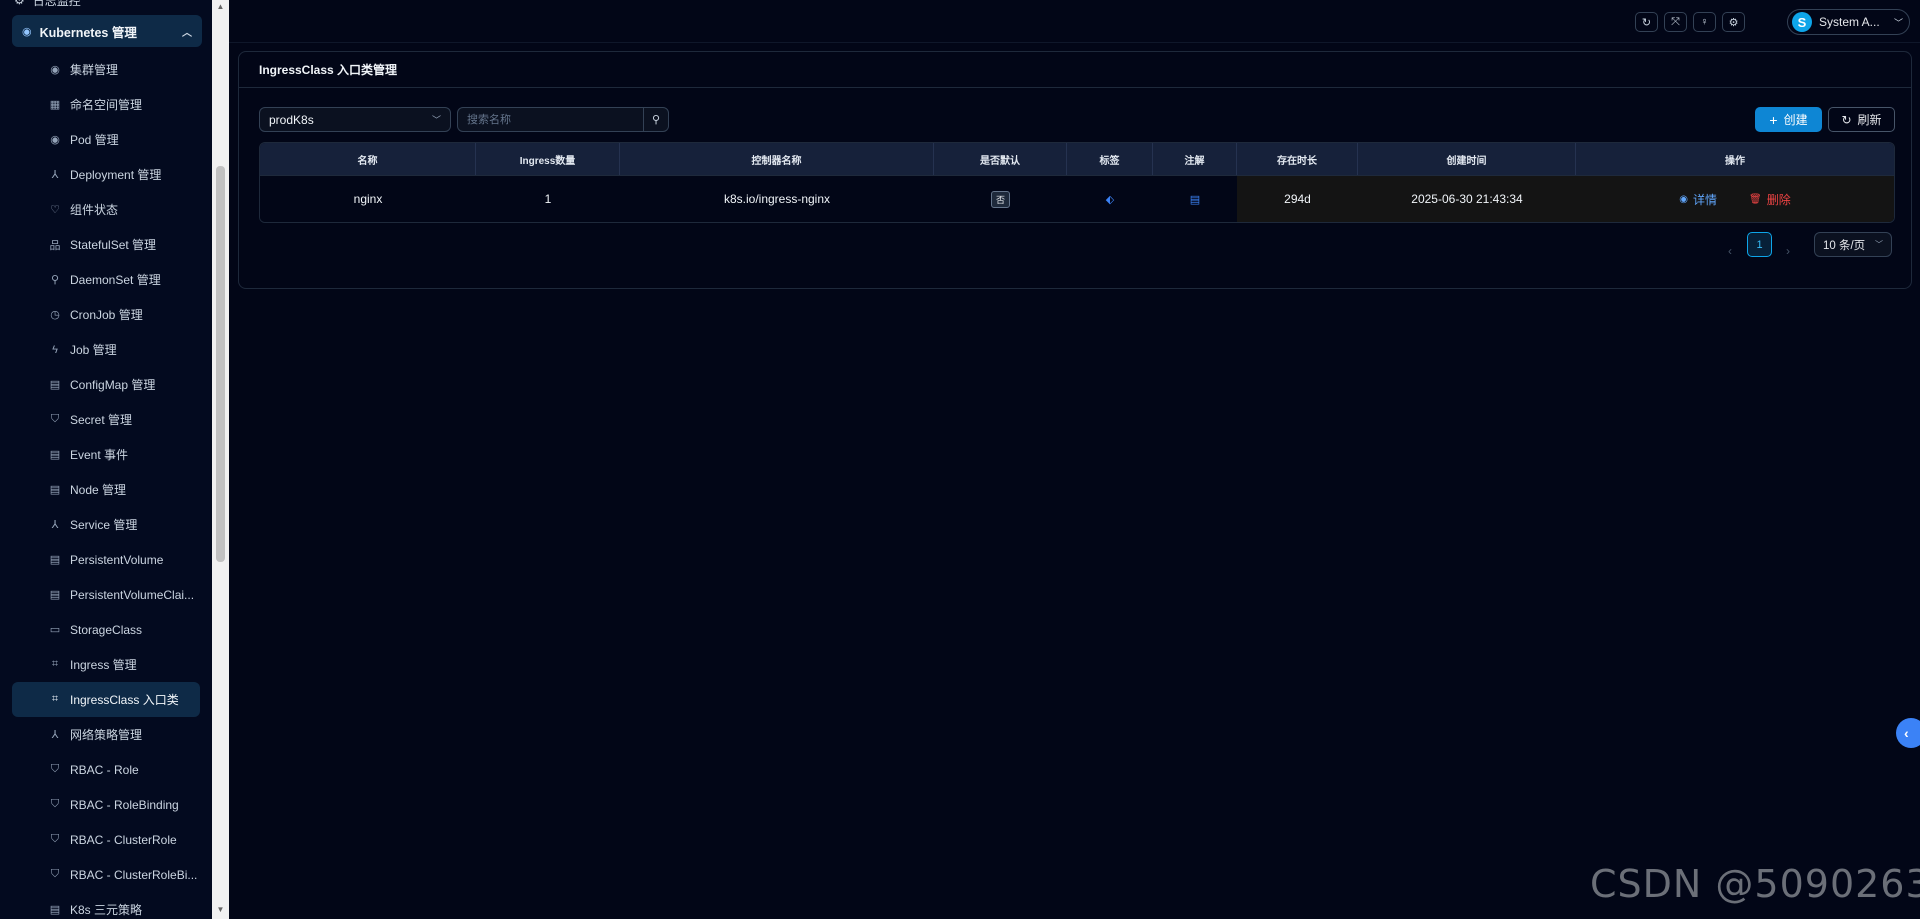 The image size is (1920, 919). I want to click on default-badge: 否, so click(1000, 199).